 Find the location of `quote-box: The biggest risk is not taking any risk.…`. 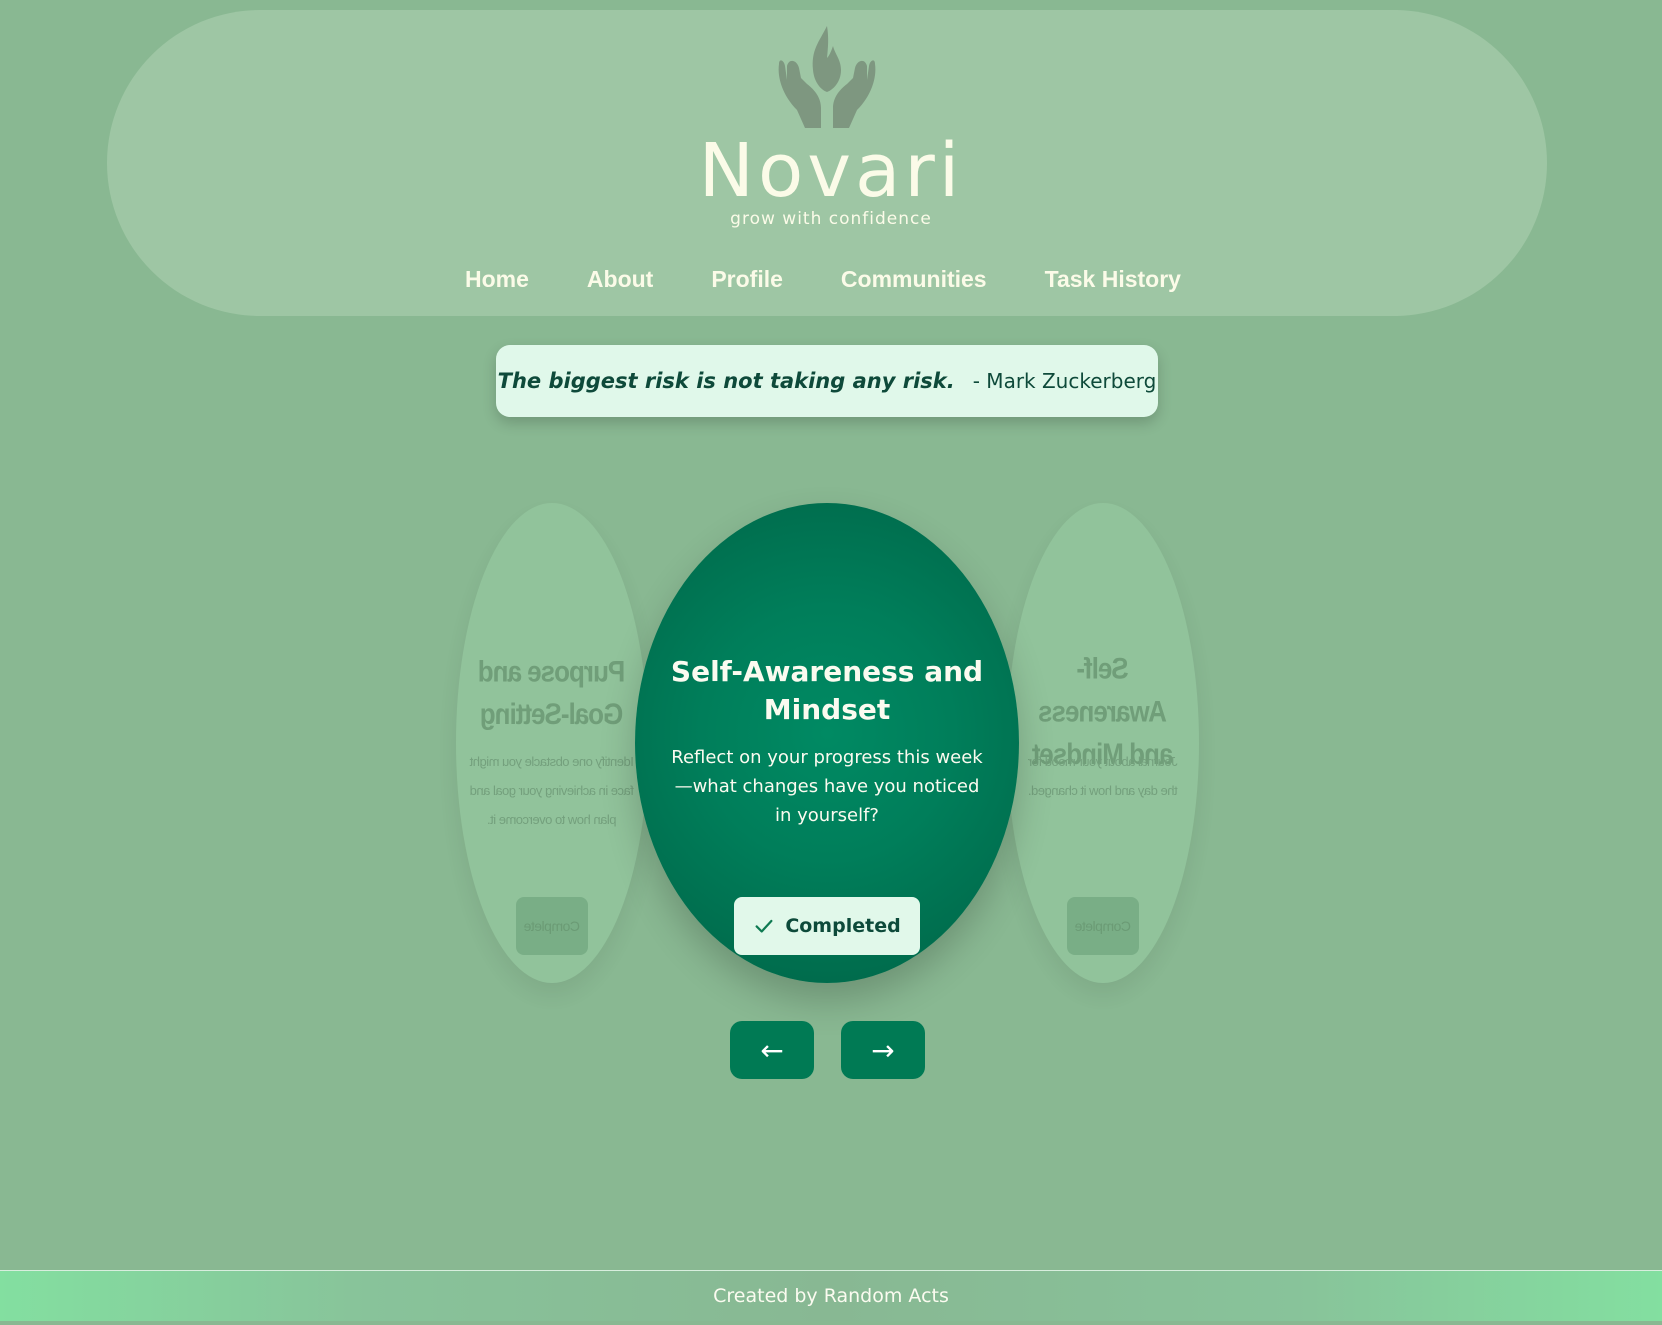

quote-box: The biggest risk is not taking any risk.… is located at coordinates (827, 381).